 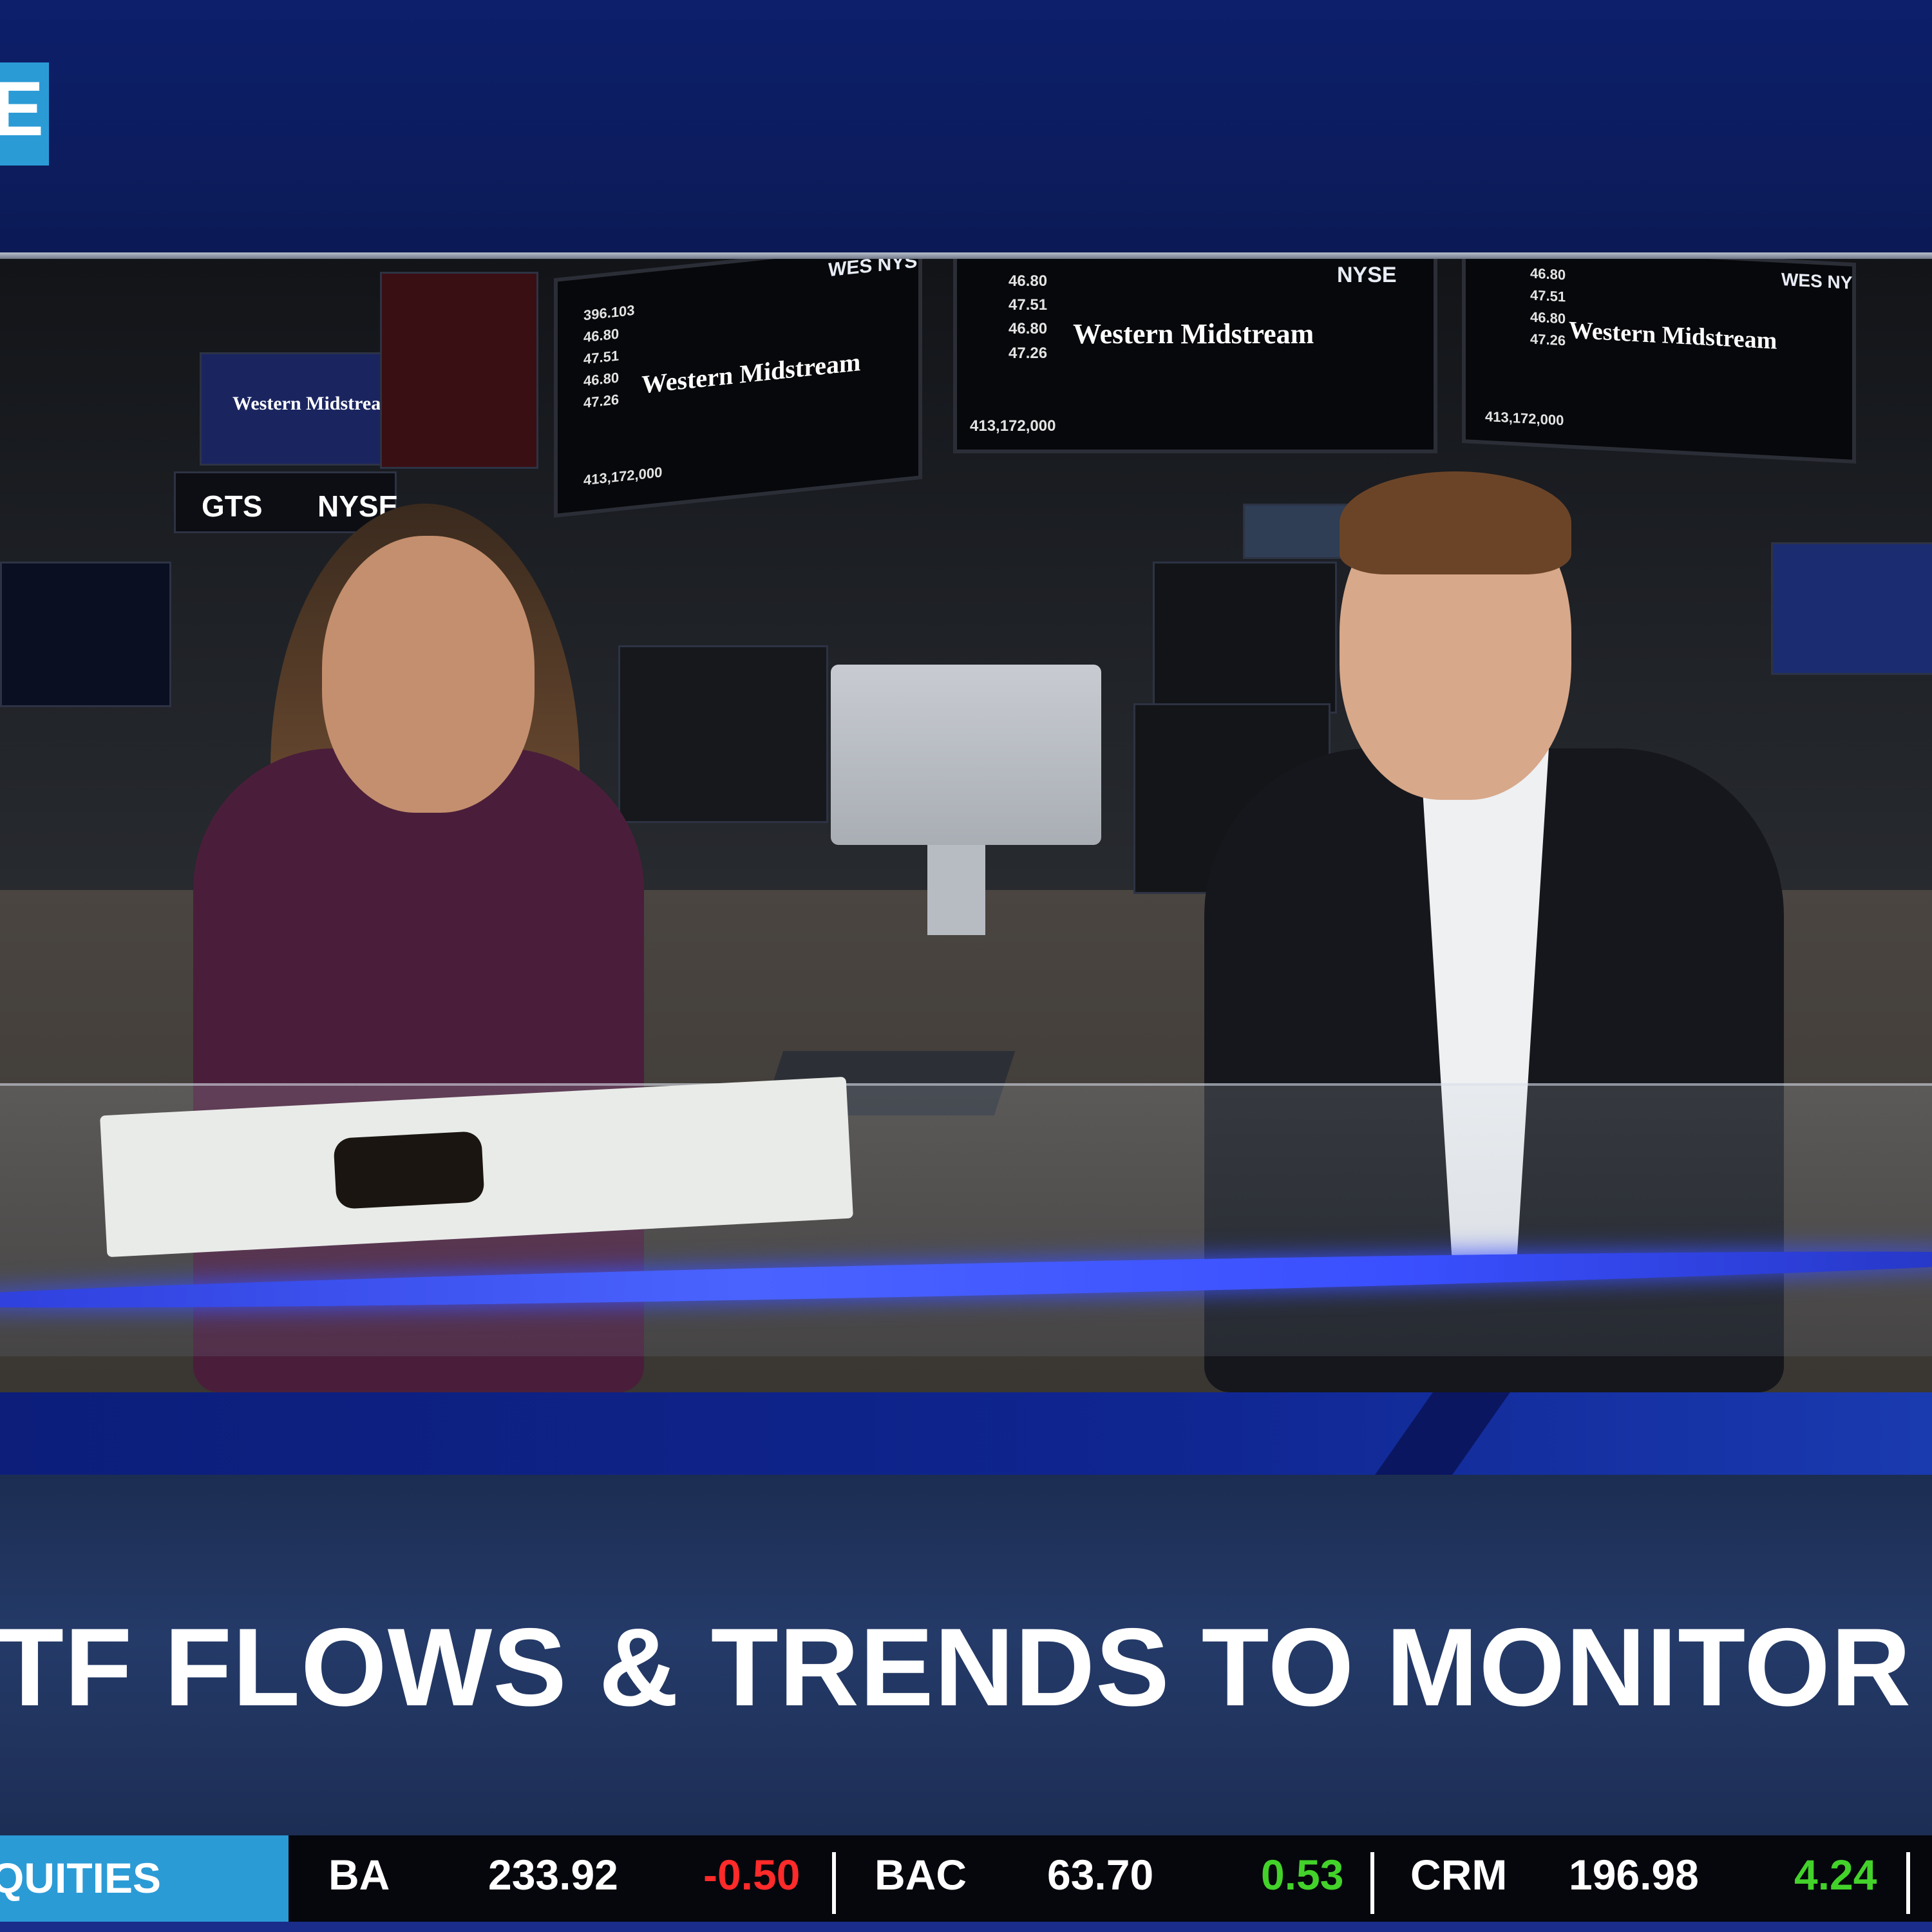 What do you see at coordinates (314, 403) in the screenshot?
I see `left-sign-text: Western Midstream` at bounding box center [314, 403].